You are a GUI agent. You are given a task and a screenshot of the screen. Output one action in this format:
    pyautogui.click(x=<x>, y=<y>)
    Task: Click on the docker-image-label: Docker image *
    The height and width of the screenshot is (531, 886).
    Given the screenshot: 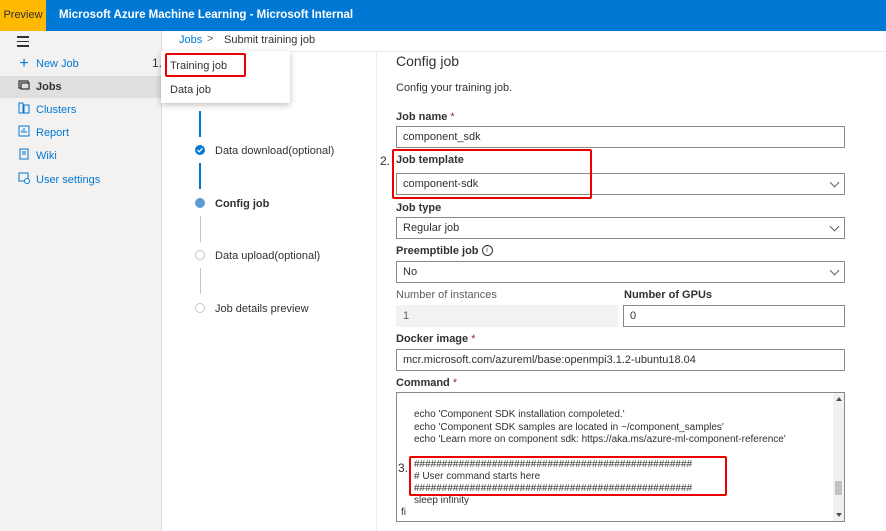 What is the action you would take?
    pyautogui.click(x=436, y=339)
    